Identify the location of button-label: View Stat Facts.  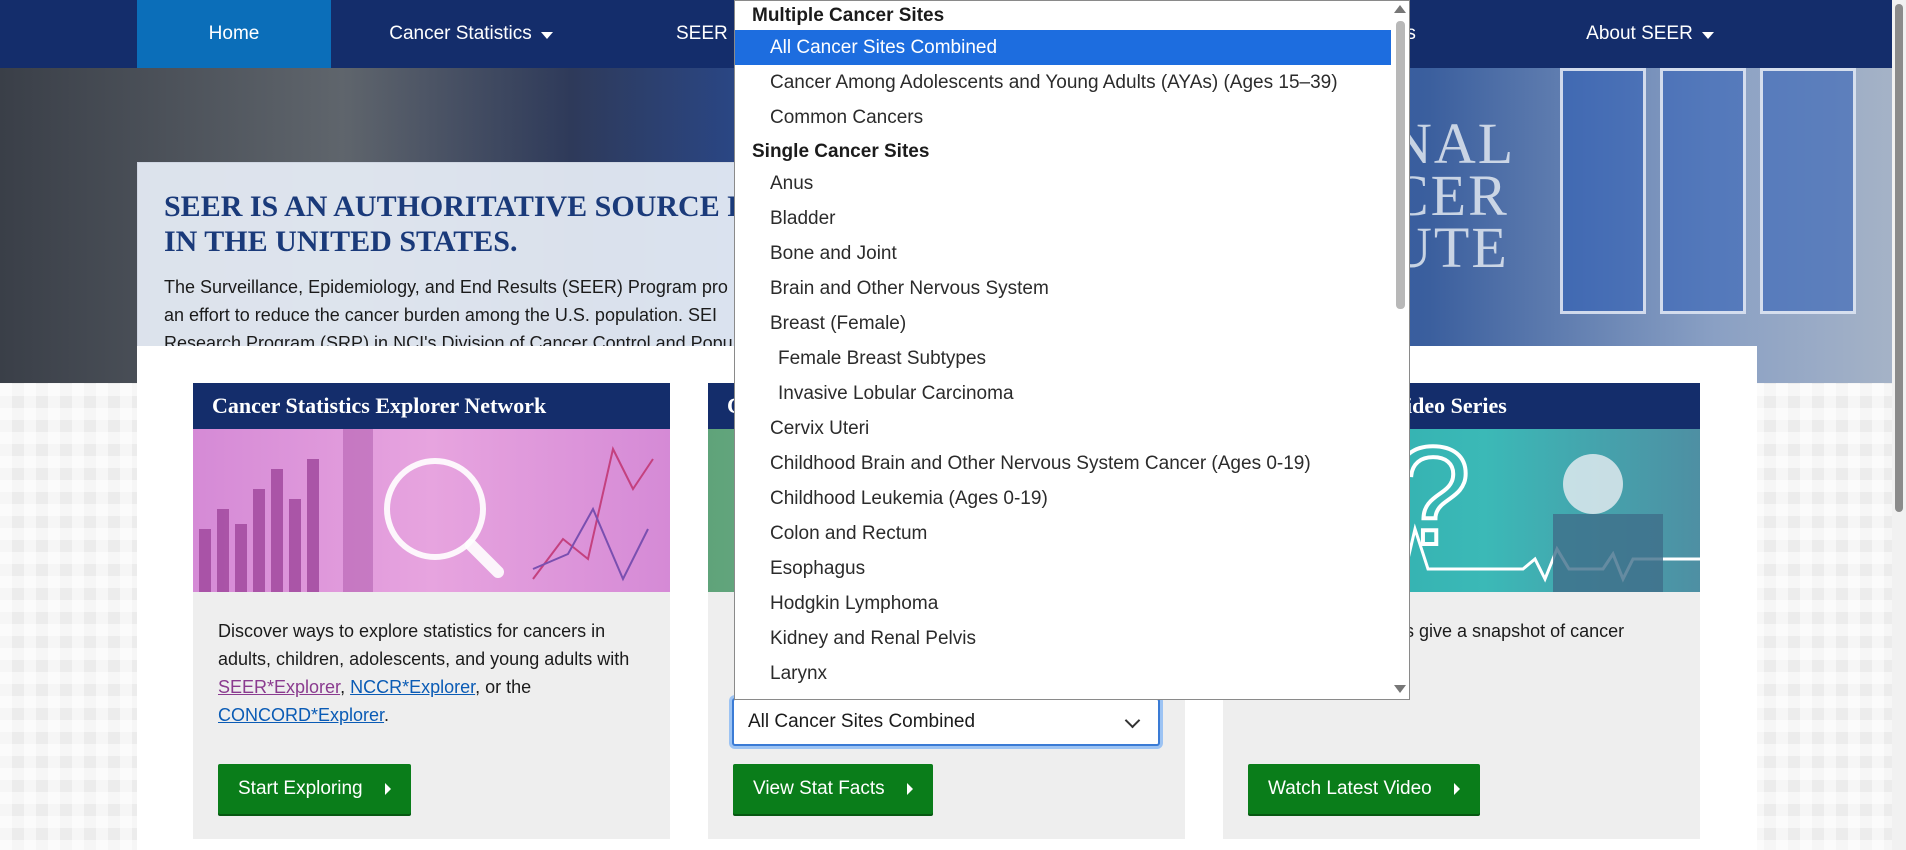
(819, 788).